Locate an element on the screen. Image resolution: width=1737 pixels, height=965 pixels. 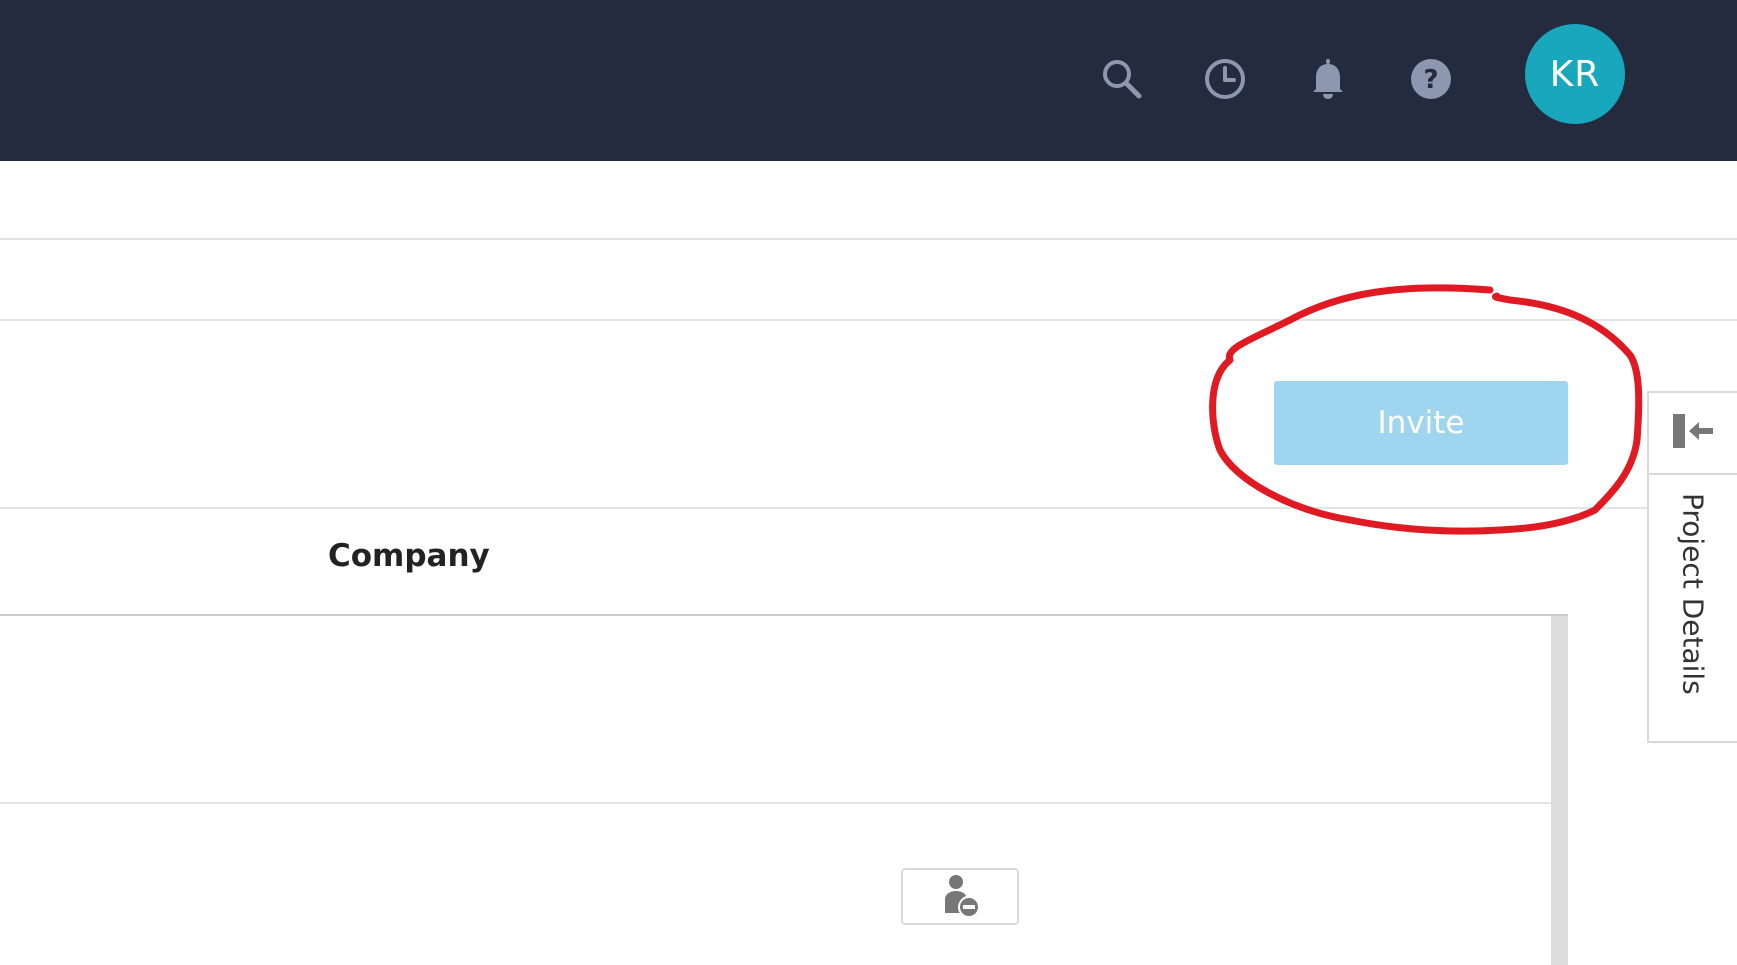
tab-project-details: Project Details is located at coordinates (1693, 609).